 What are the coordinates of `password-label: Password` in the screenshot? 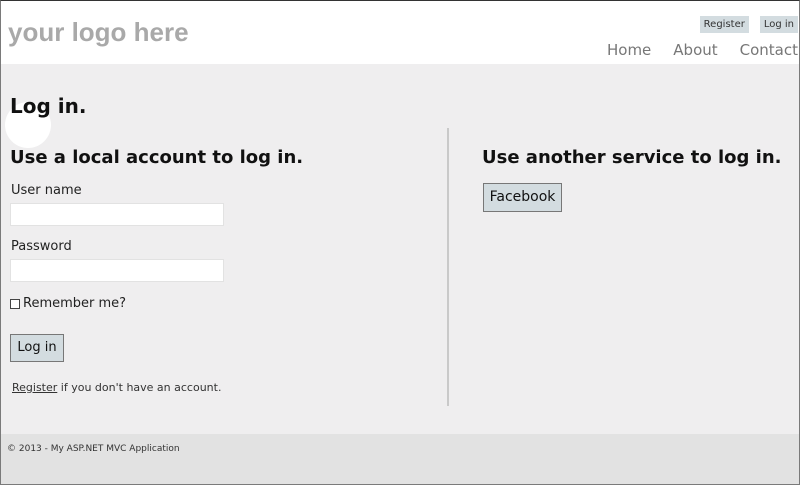 It's located at (41, 246).